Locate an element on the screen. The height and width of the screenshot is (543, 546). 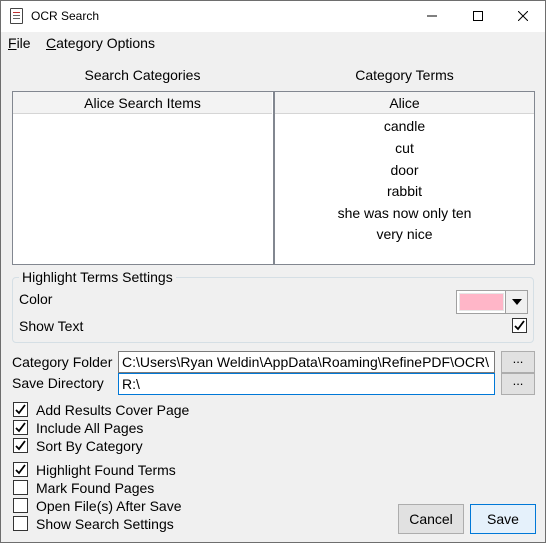
category-folder-label: Category Folder is located at coordinates (62, 362).